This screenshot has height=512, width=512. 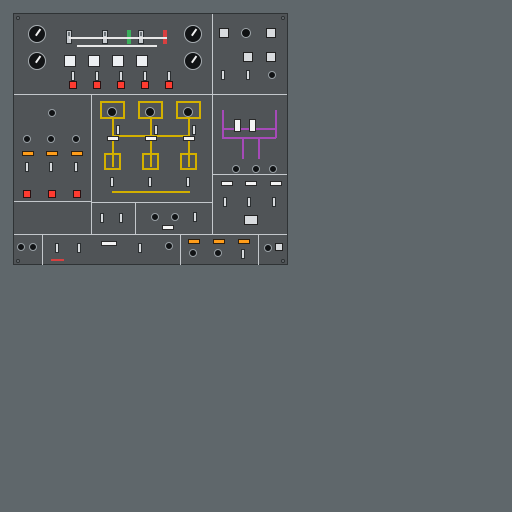 I want to click on lower-center-left-section, so click(x=113, y=218).